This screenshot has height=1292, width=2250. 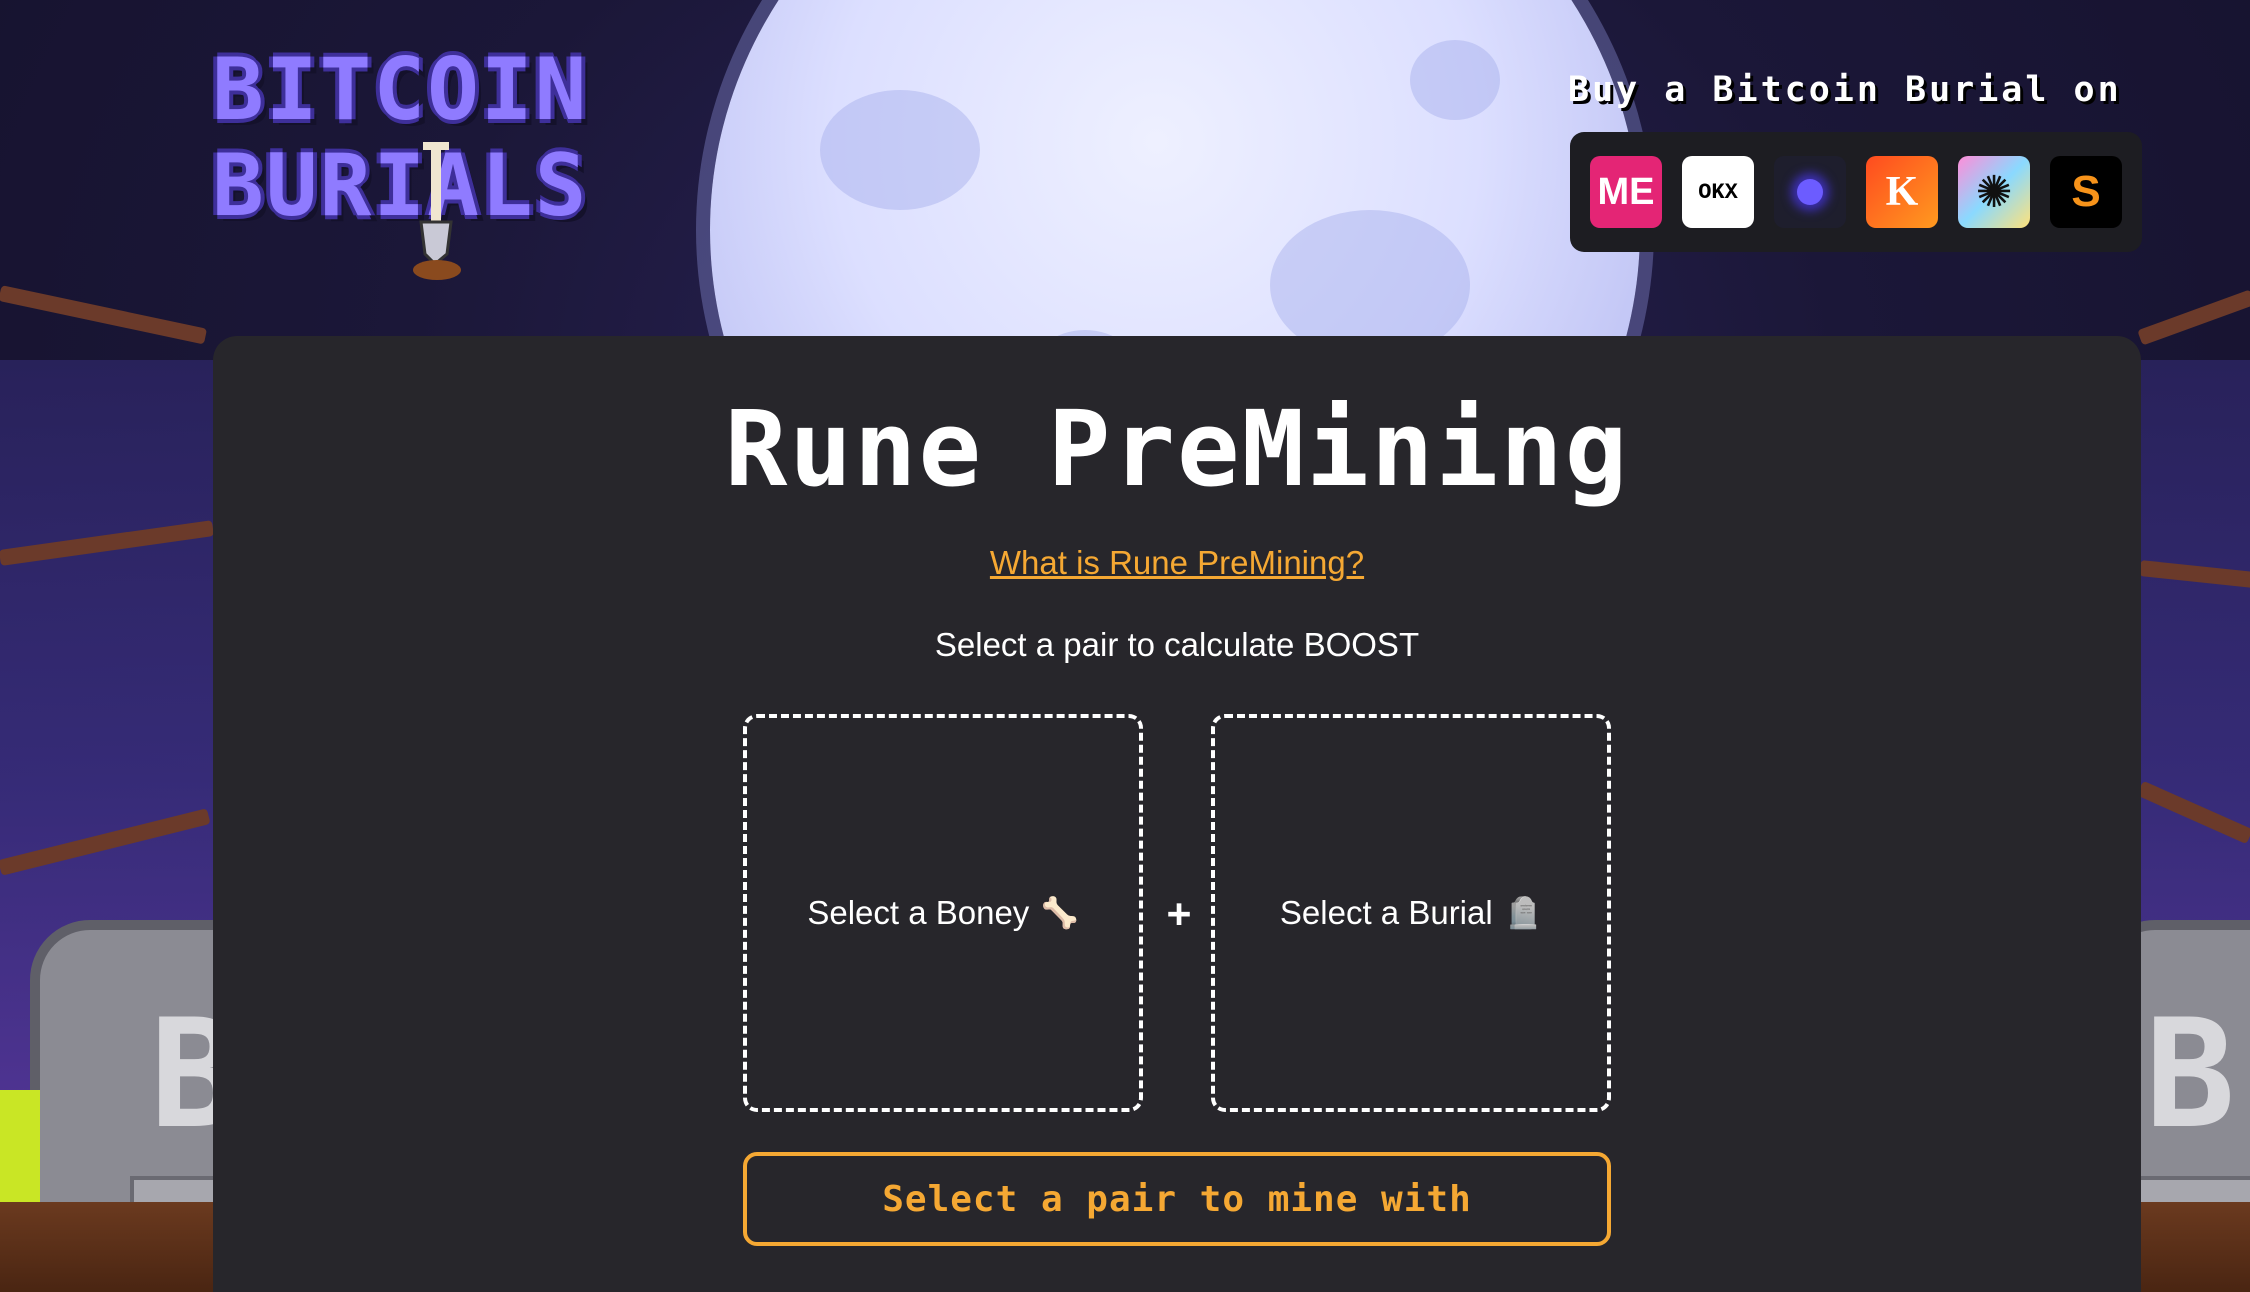 What do you see at coordinates (1177, 1199) in the screenshot?
I see `mine-button: Select a pair to mine with` at bounding box center [1177, 1199].